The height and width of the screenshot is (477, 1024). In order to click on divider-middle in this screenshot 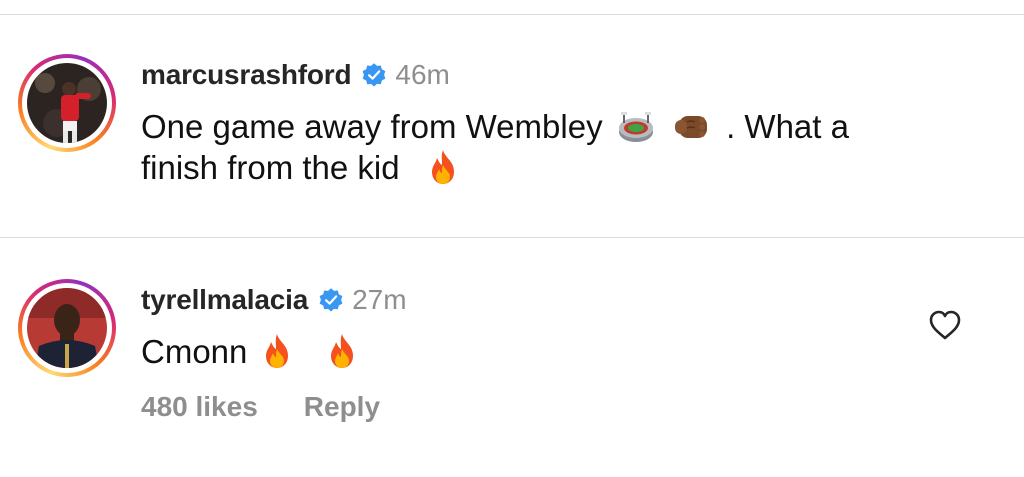, I will do `click(512, 237)`.